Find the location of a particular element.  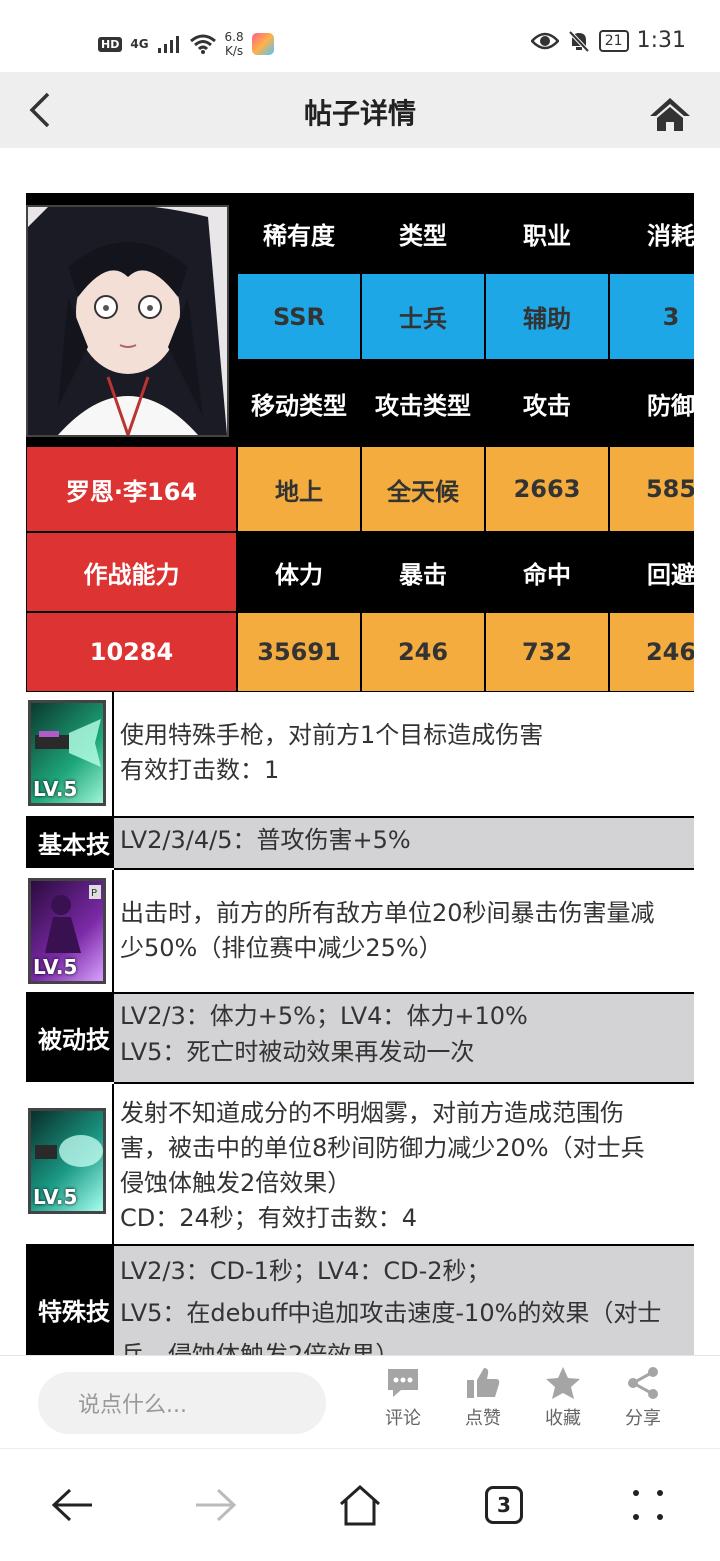

left-arrow-icon is located at coordinates (71, 1505).